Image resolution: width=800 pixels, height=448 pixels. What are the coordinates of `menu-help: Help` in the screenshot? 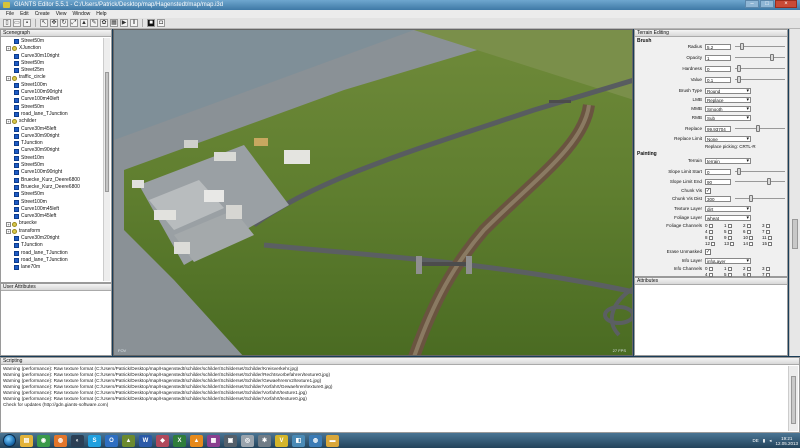 It's located at (101, 14).